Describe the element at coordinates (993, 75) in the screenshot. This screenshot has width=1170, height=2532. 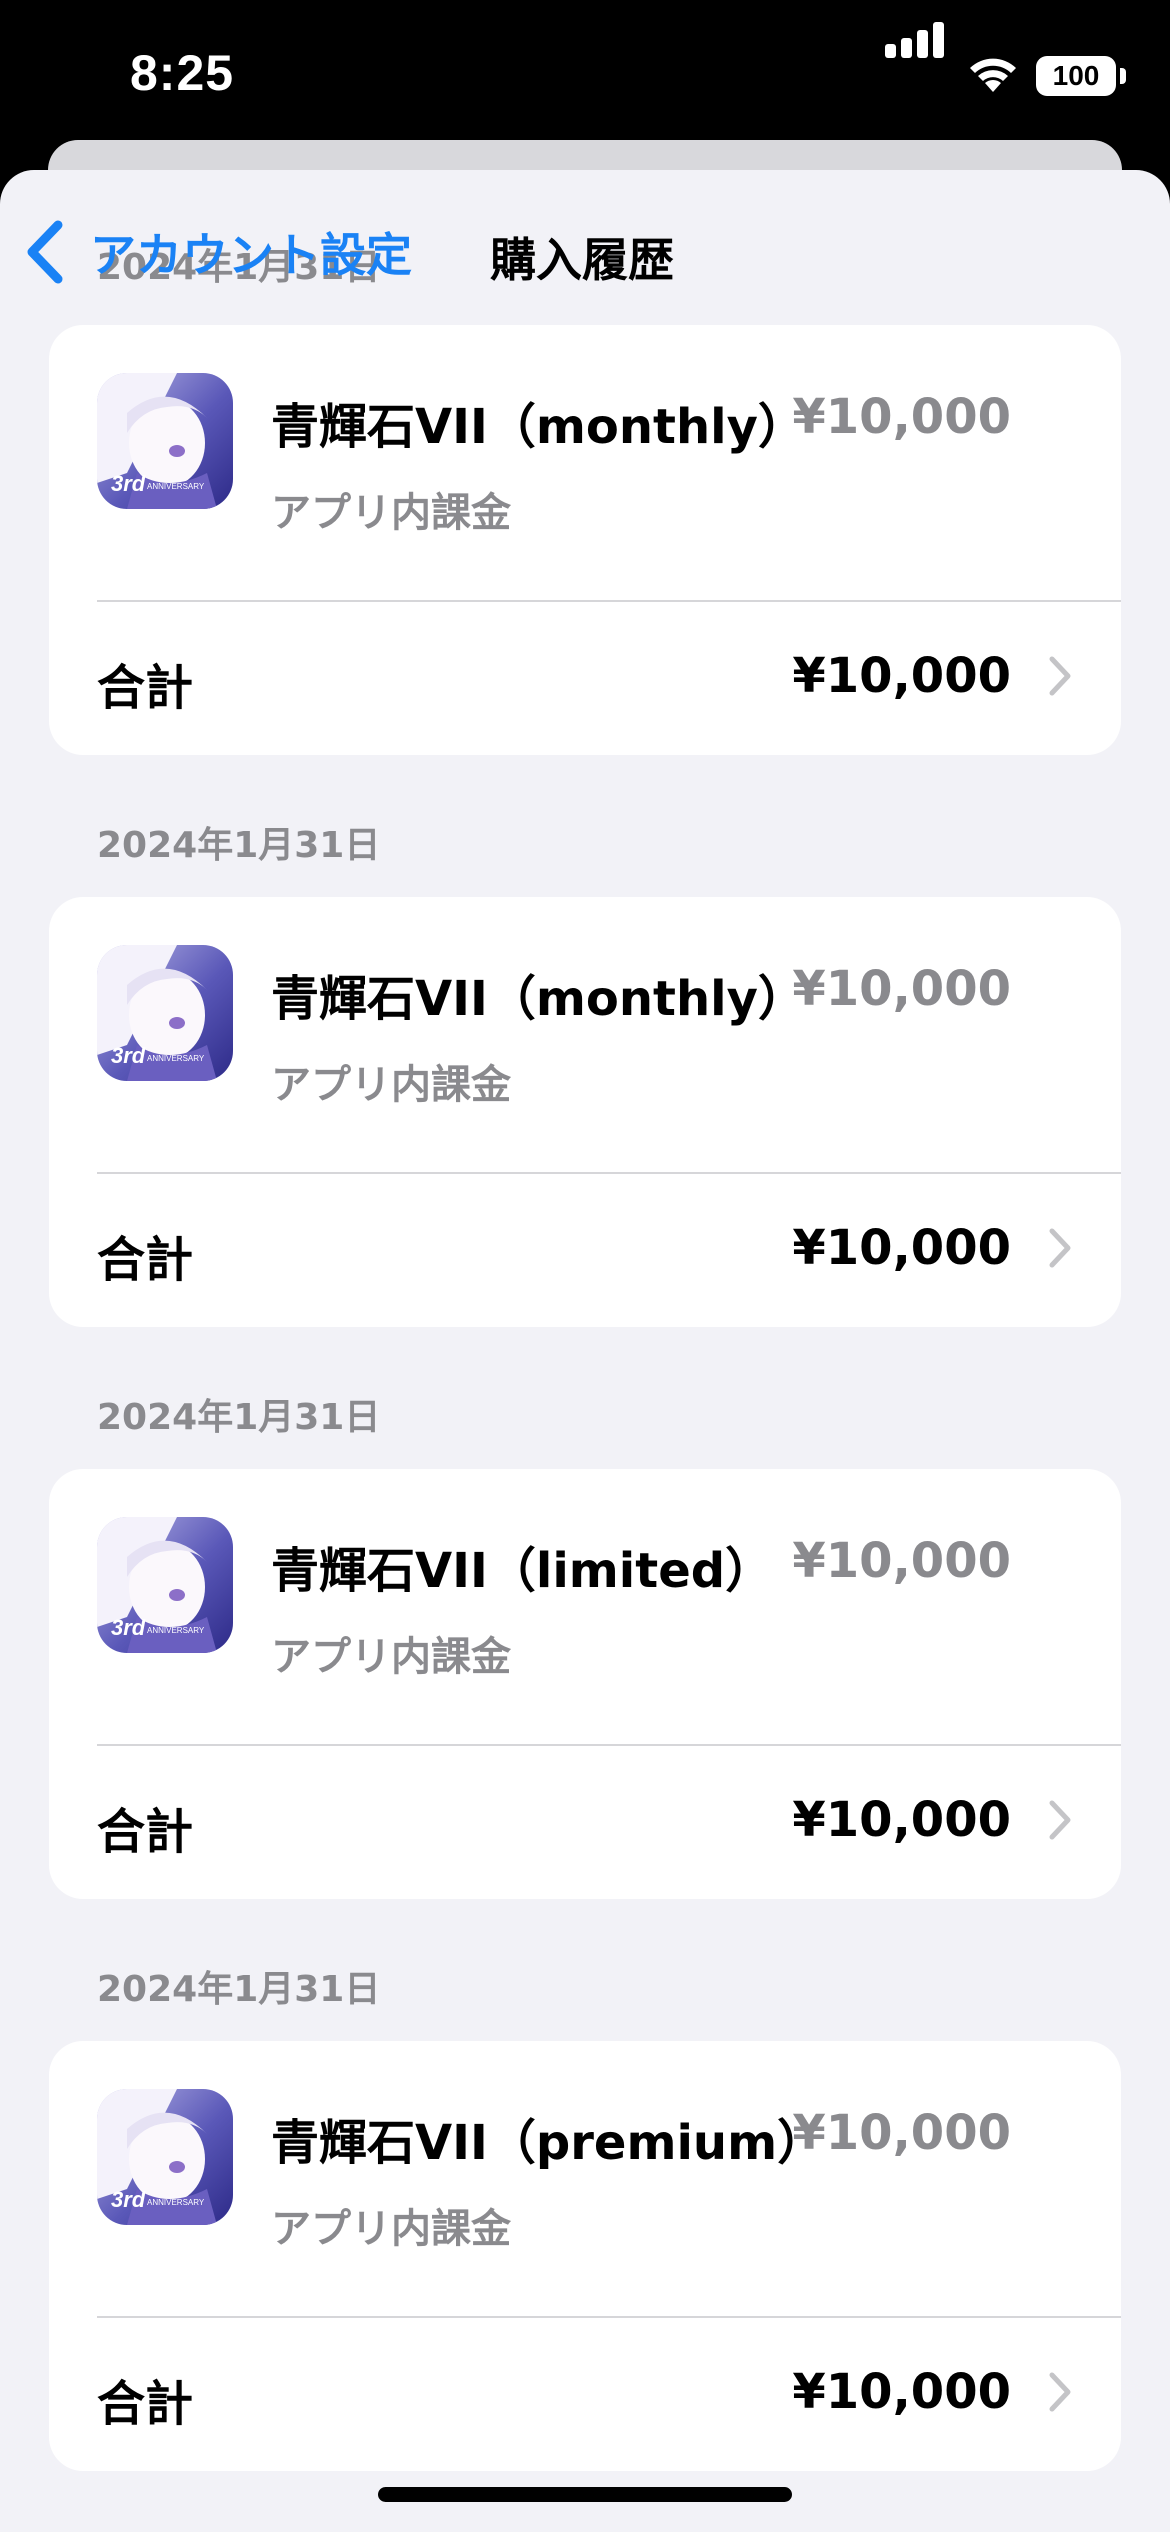
I see `wifi-icon` at that location.